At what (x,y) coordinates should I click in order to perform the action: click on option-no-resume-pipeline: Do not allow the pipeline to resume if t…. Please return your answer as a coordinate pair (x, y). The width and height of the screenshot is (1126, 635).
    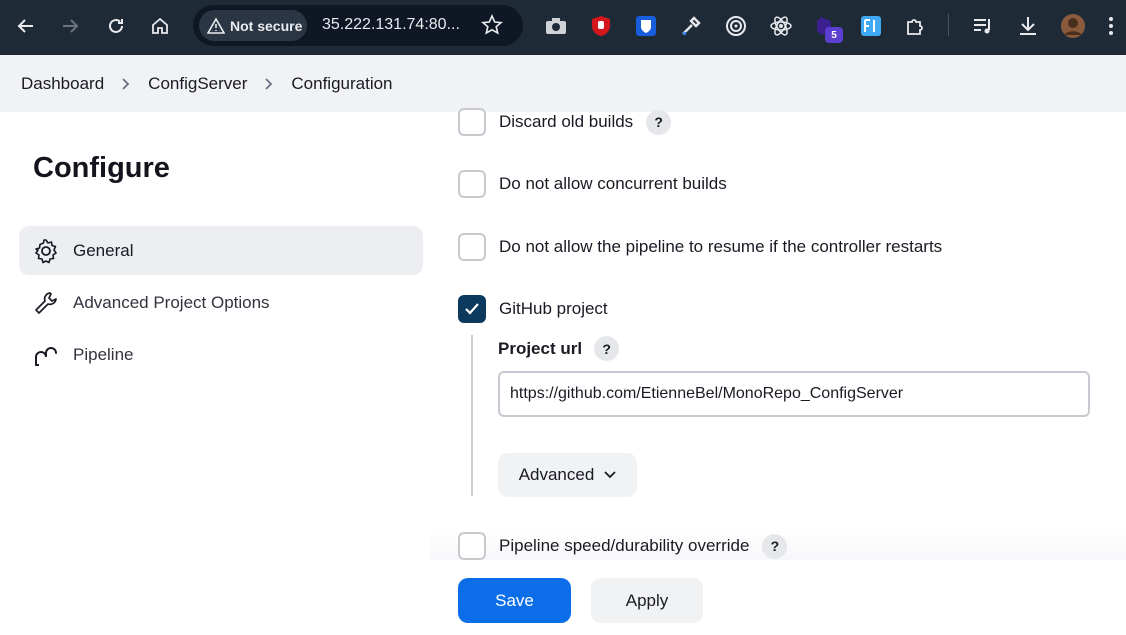
    Looking at the image, I should click on (700, 247).